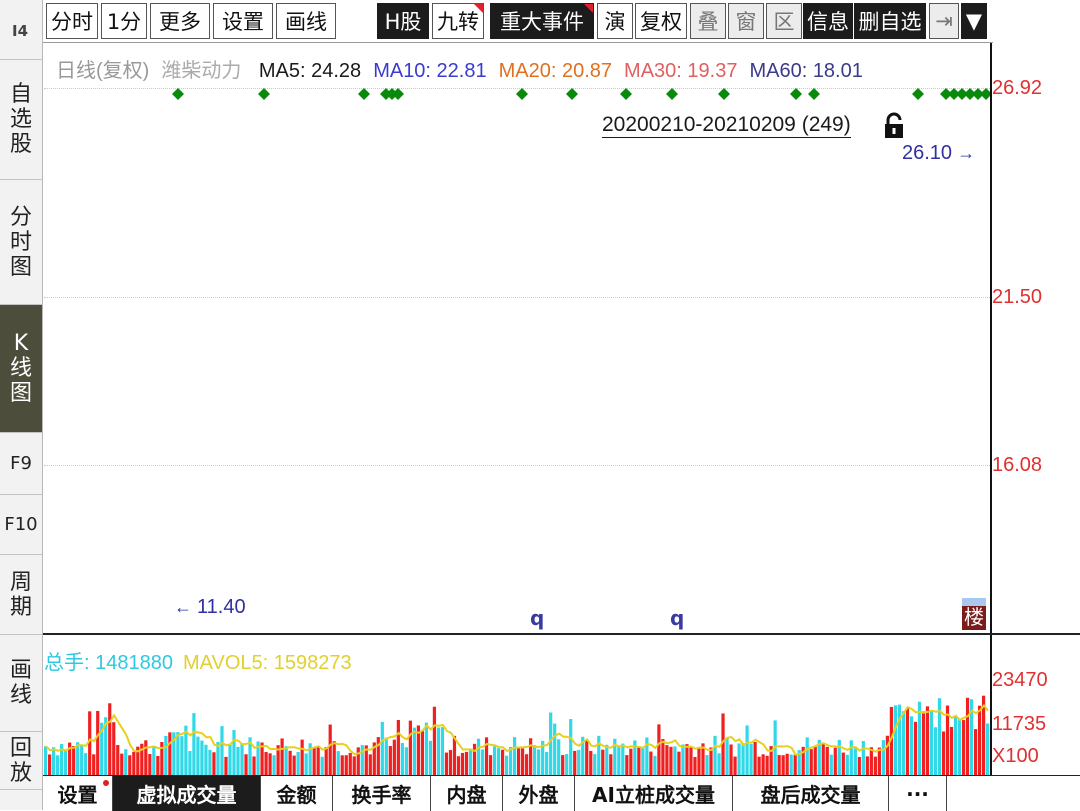 This screenshot has height=811, width=1080. I want to click on toolbar-1min-button: 1分, so click(124, 21).